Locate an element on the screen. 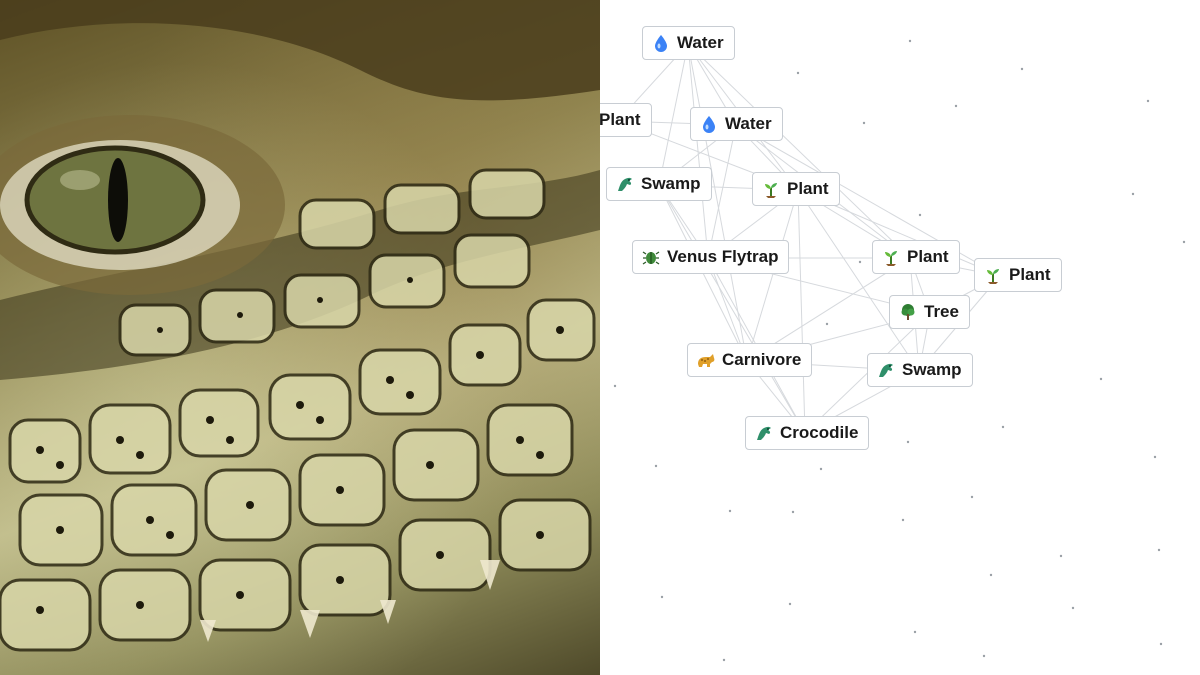 The height and width of the screenshot is (675, 1200). element-label: Venus Flytrap is located at coordinates (723, 256).